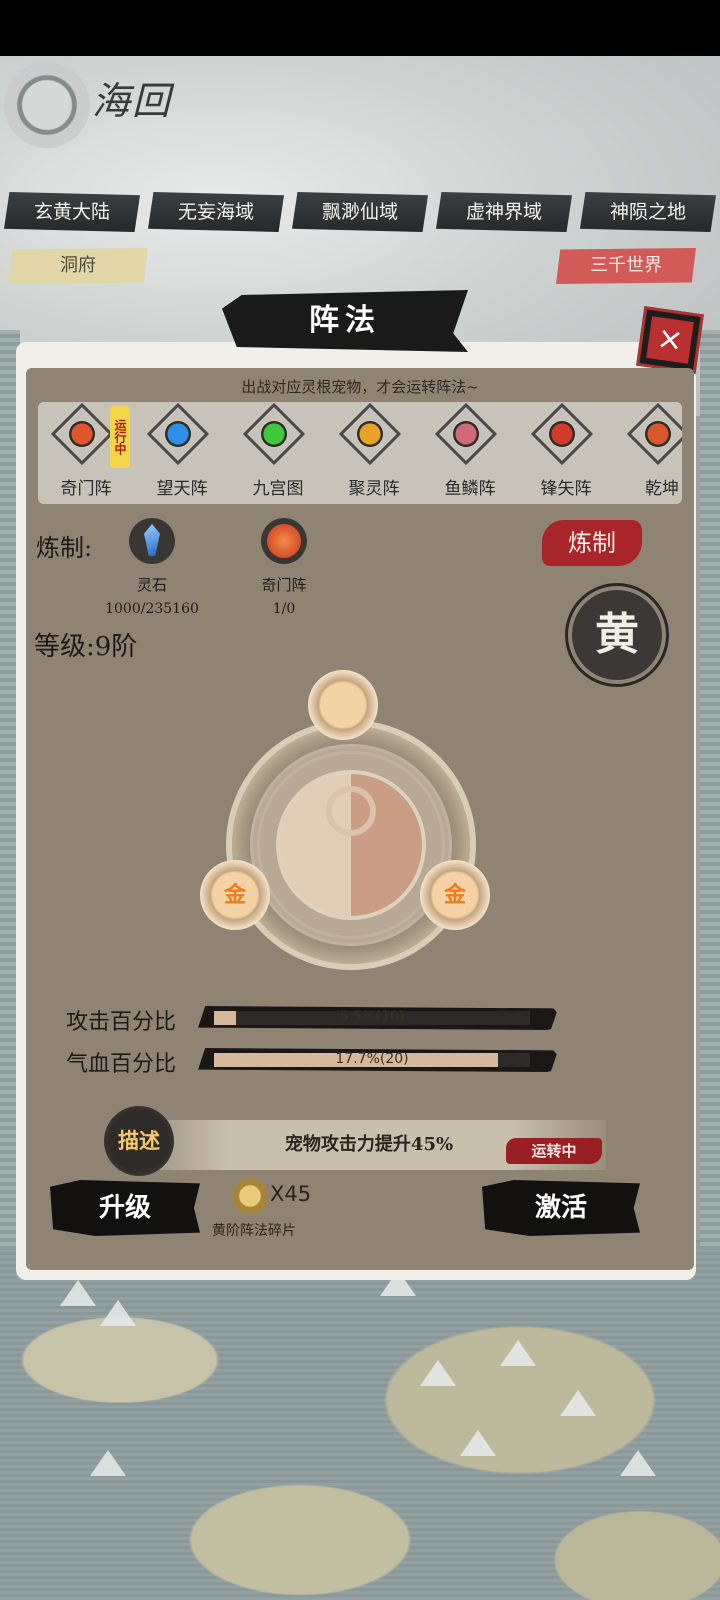  I want to click on fragment-name: 黄阶阵法碎片, so click(254, 1231).